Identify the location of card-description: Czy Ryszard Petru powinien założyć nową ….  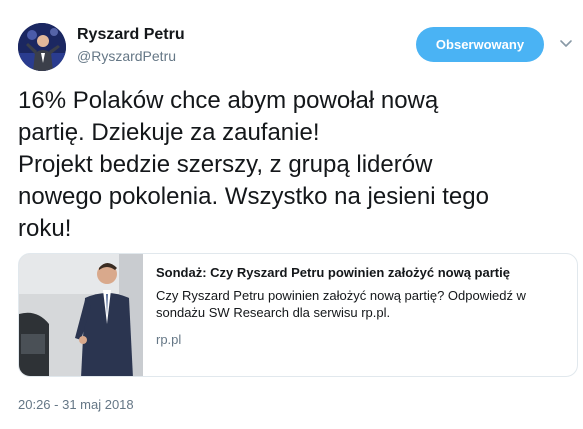
(341, 304).